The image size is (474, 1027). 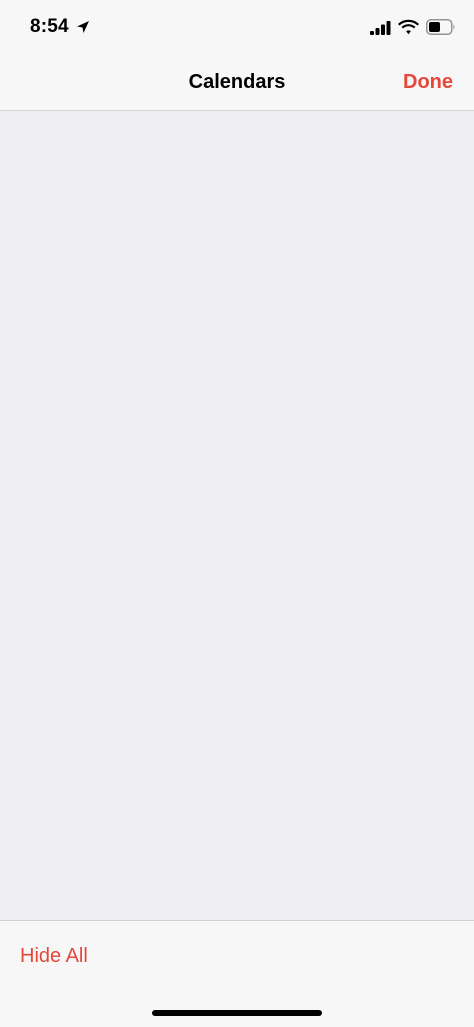 What do you see at coordinates (408, 27) in the screenshot?
I see `wifi-icon` at bounding box center [408, 27].